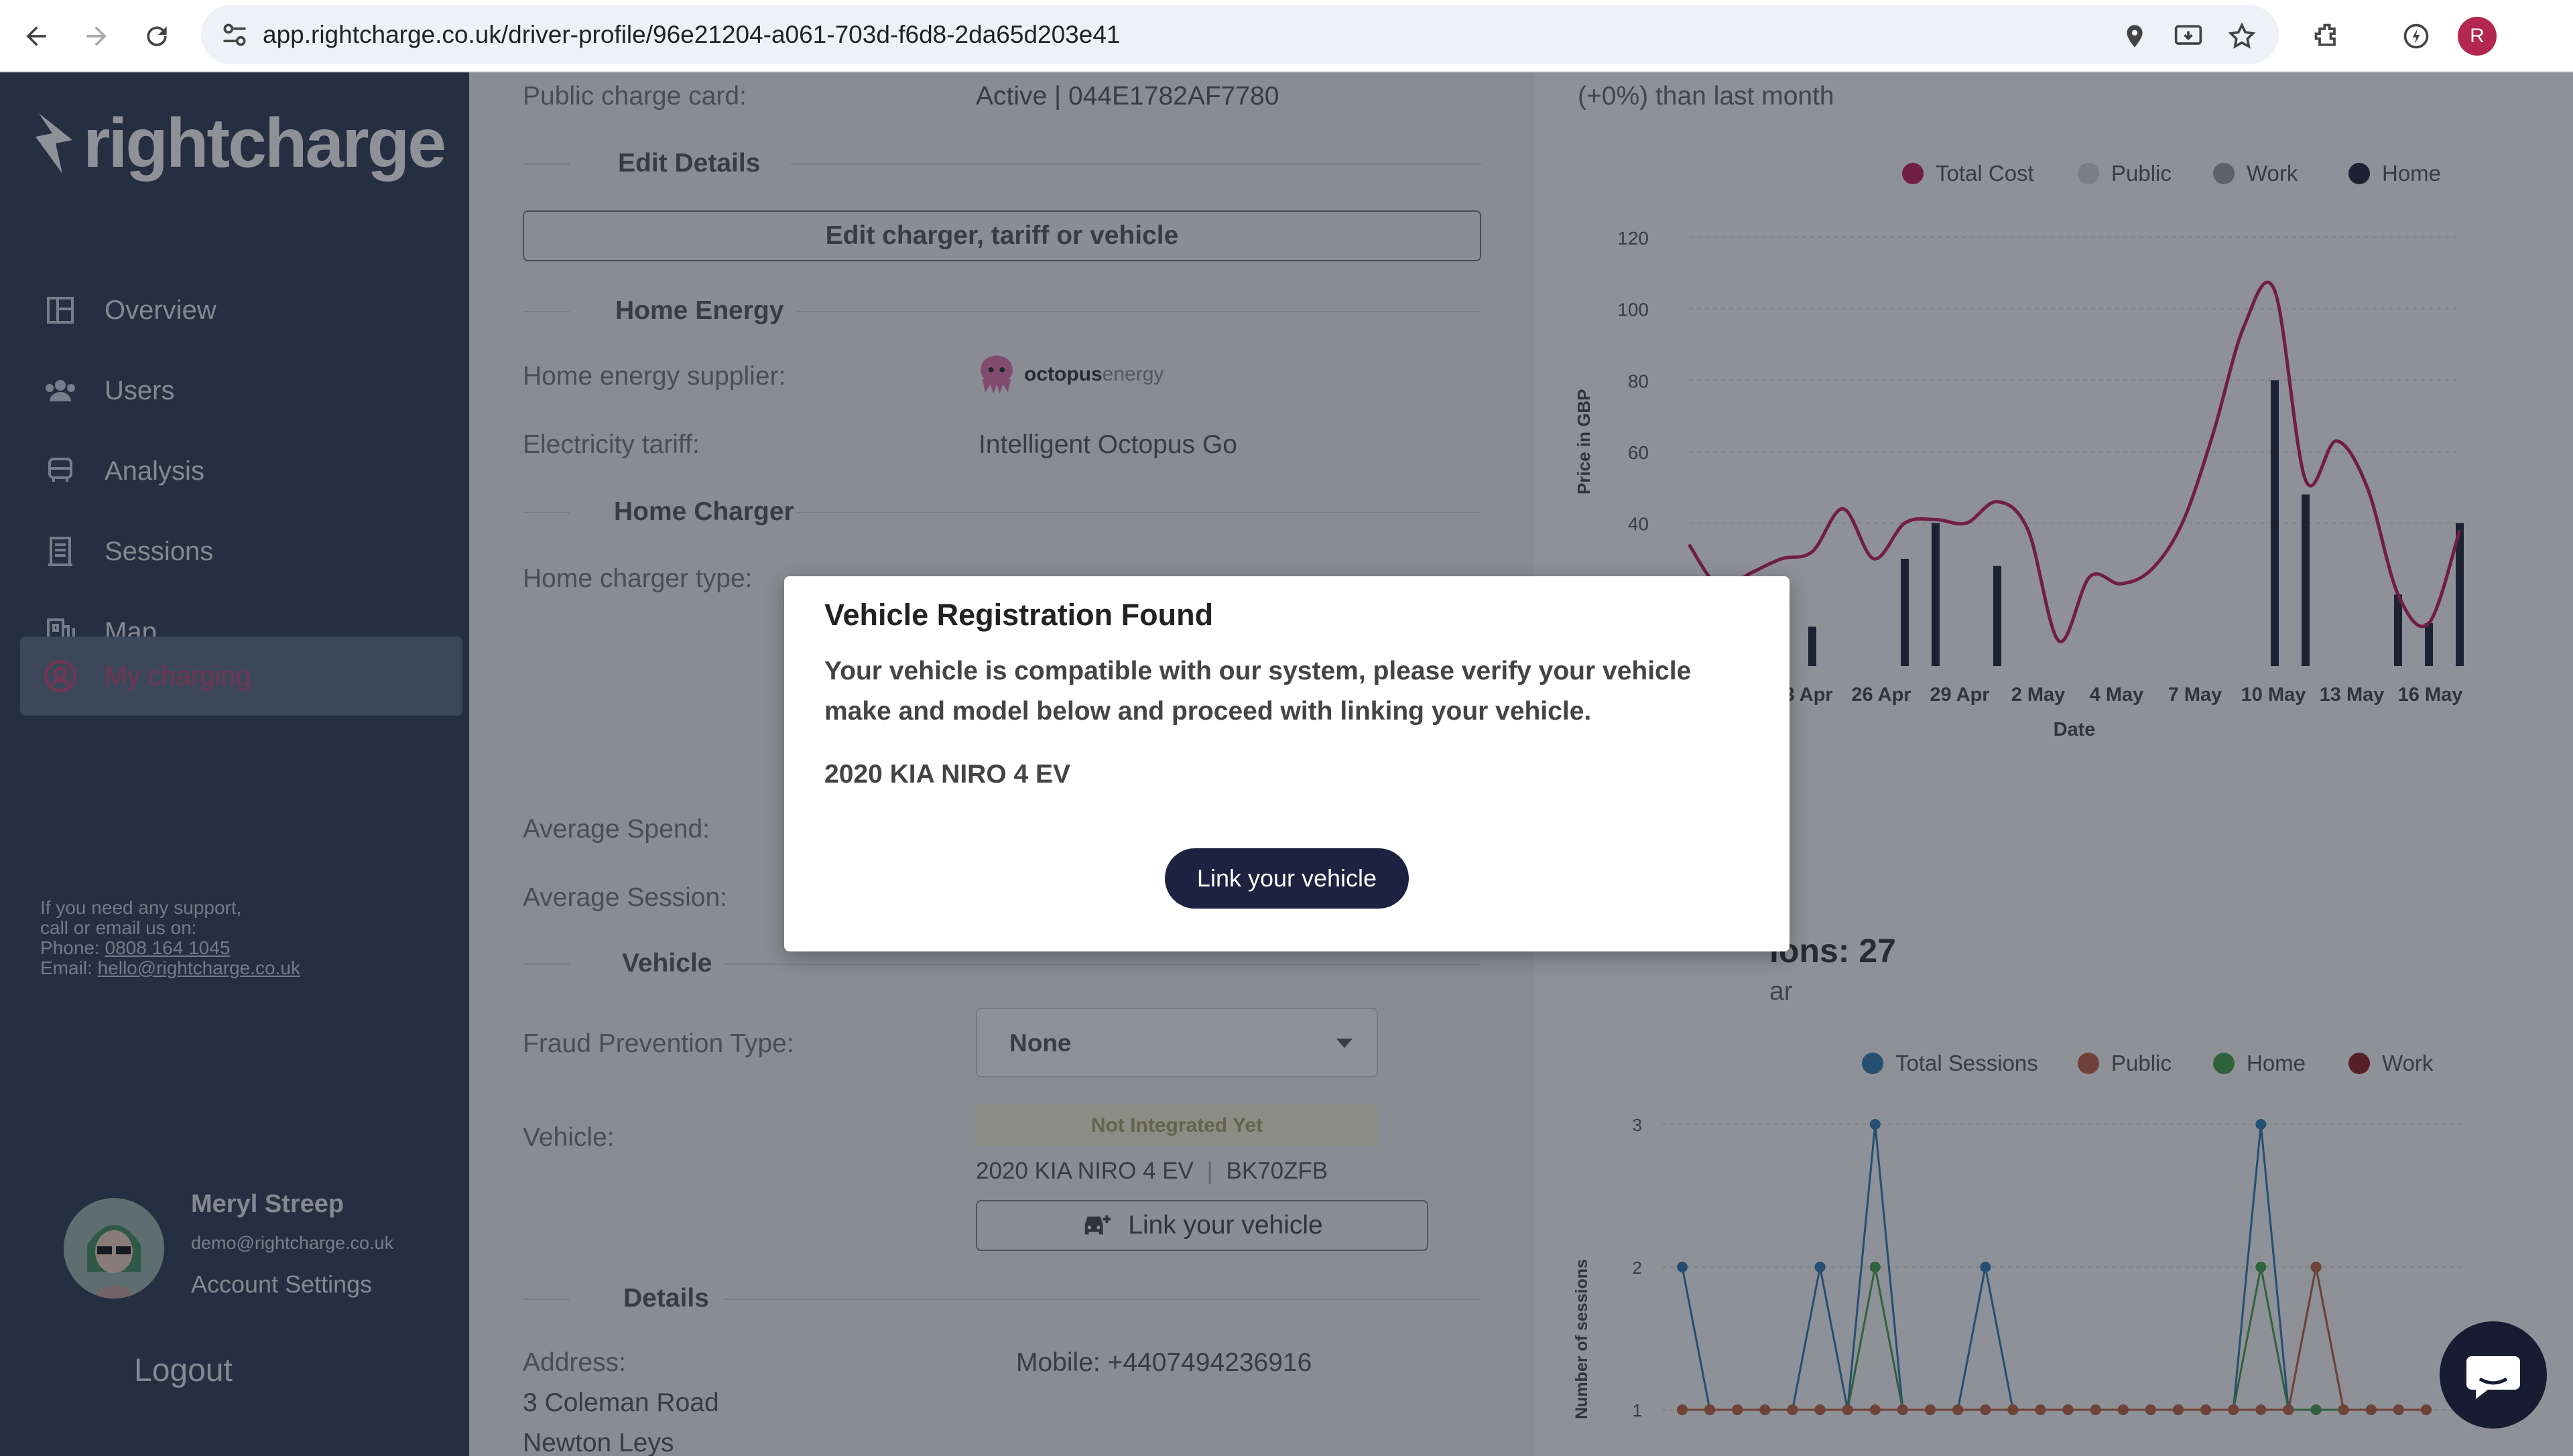 The height and width of the screenshot is (1456, 2573). What do you see at coordinates (2416, 36) in the screenshot?
I see `performance-icon` at bounding box center [2416, 36].